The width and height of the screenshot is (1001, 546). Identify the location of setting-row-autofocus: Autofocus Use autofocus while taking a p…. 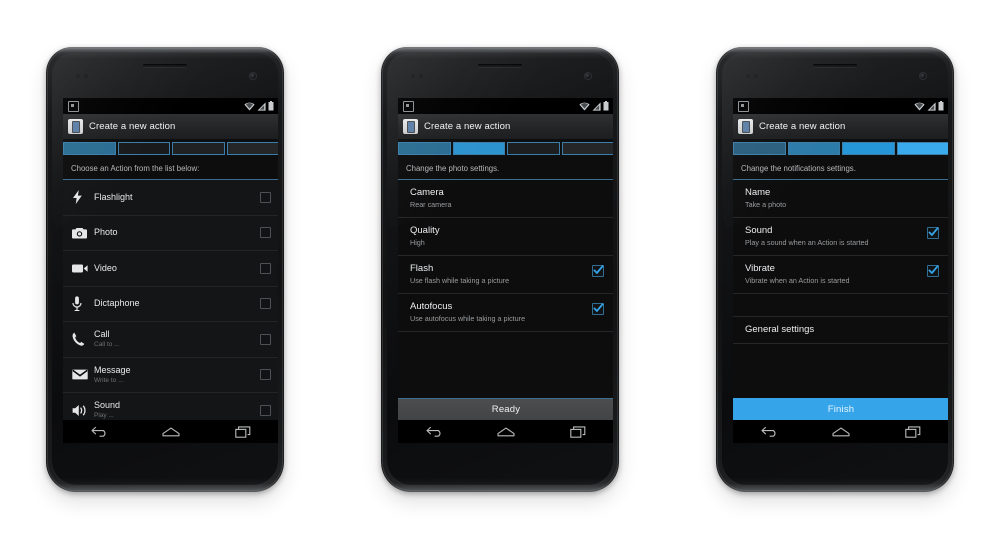
(505, 313).